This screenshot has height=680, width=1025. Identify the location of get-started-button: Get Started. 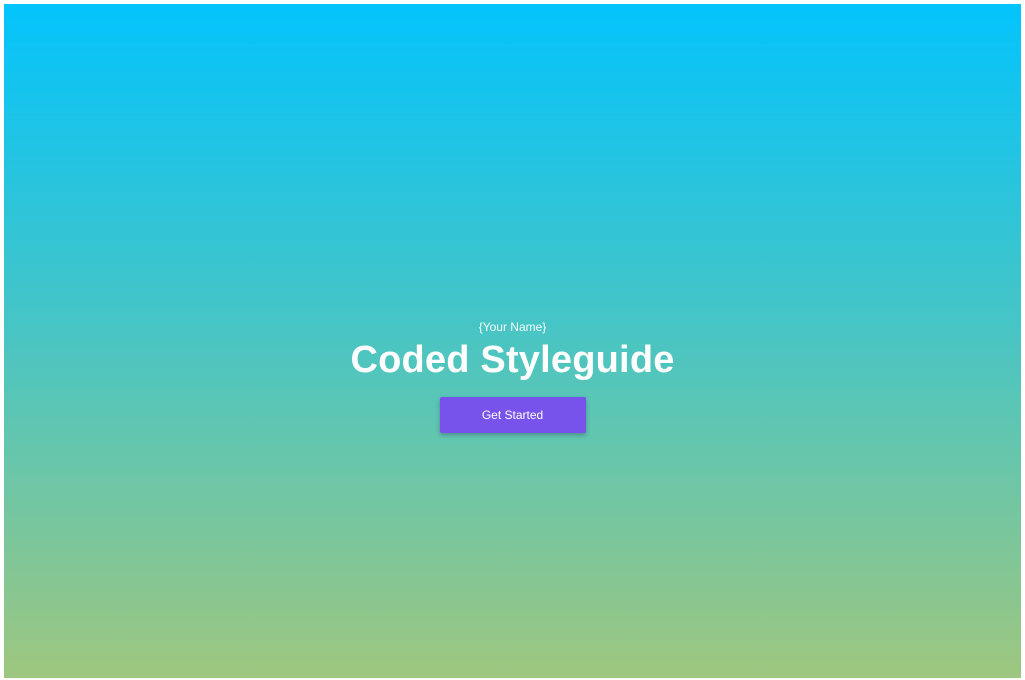
(512, 415).